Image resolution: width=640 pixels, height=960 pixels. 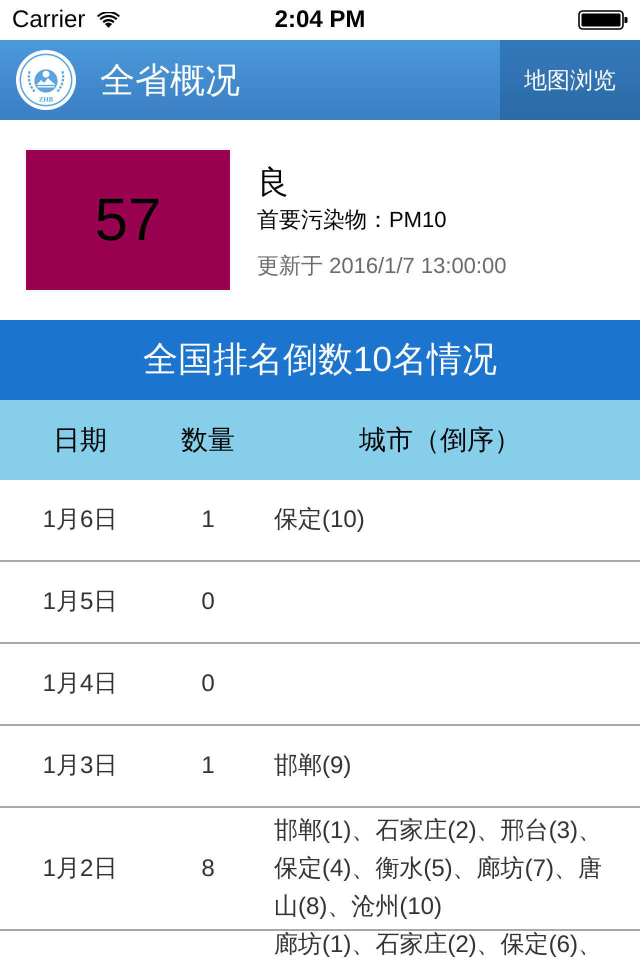 What do you see at coordinates (438, 869) in the screenshot?
I see `table-cell-text: 邯郸(1)、石家庄(2)、邢台(3)、保定(4)、衡水(5)、廊坊(7)、唐山(8)、沧州(10)` at bounding box center [438, 869].